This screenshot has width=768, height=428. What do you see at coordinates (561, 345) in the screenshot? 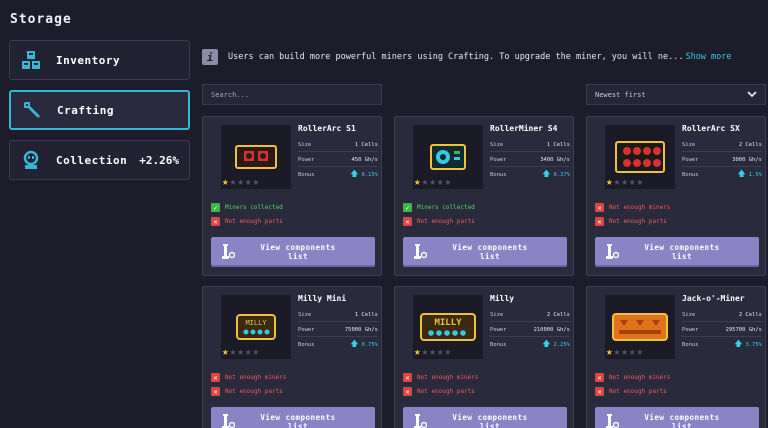
I see `bonus-value: 2.25%` at bounding box center [561, 345].